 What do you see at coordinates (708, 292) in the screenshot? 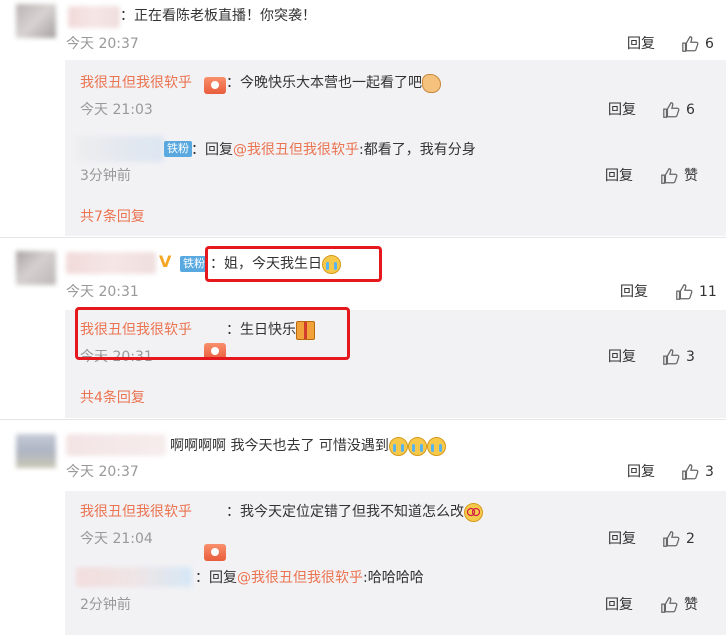
I see `like-count: 11` at bounding box center [708, 292].